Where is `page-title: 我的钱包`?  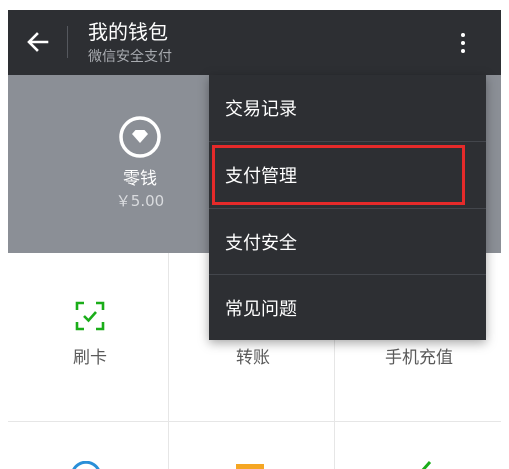
page-title: 我的钱包 is located at coordinates (128, 32).